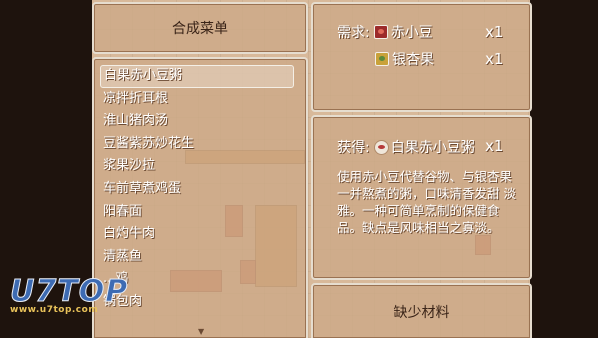  I want to click on requirement-row: 银杏果, so click(404, 59).